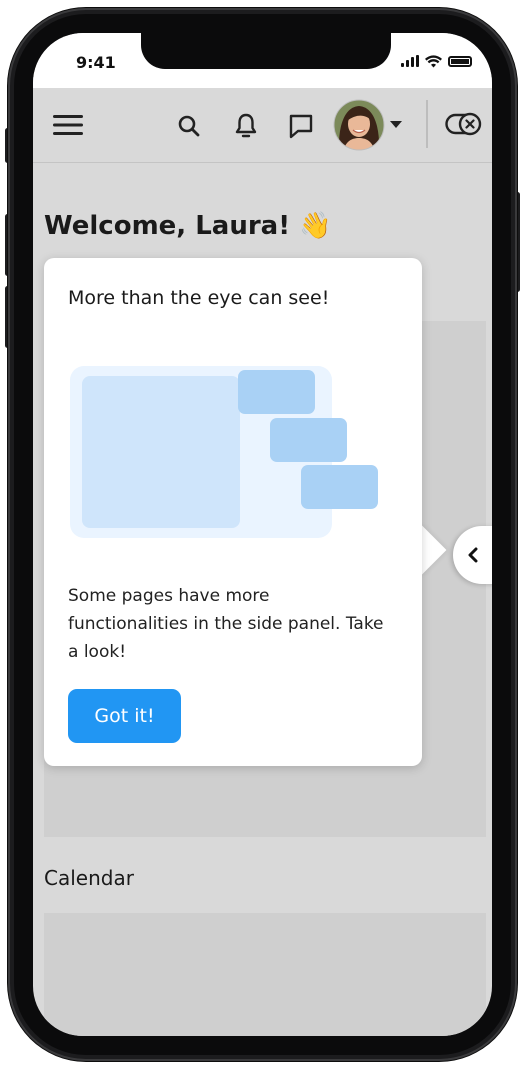 The image size is (525, 1069). What do you see at coordinates (266, 51) in the screenshot?
I see `notch` at bounding box center [266, 51].